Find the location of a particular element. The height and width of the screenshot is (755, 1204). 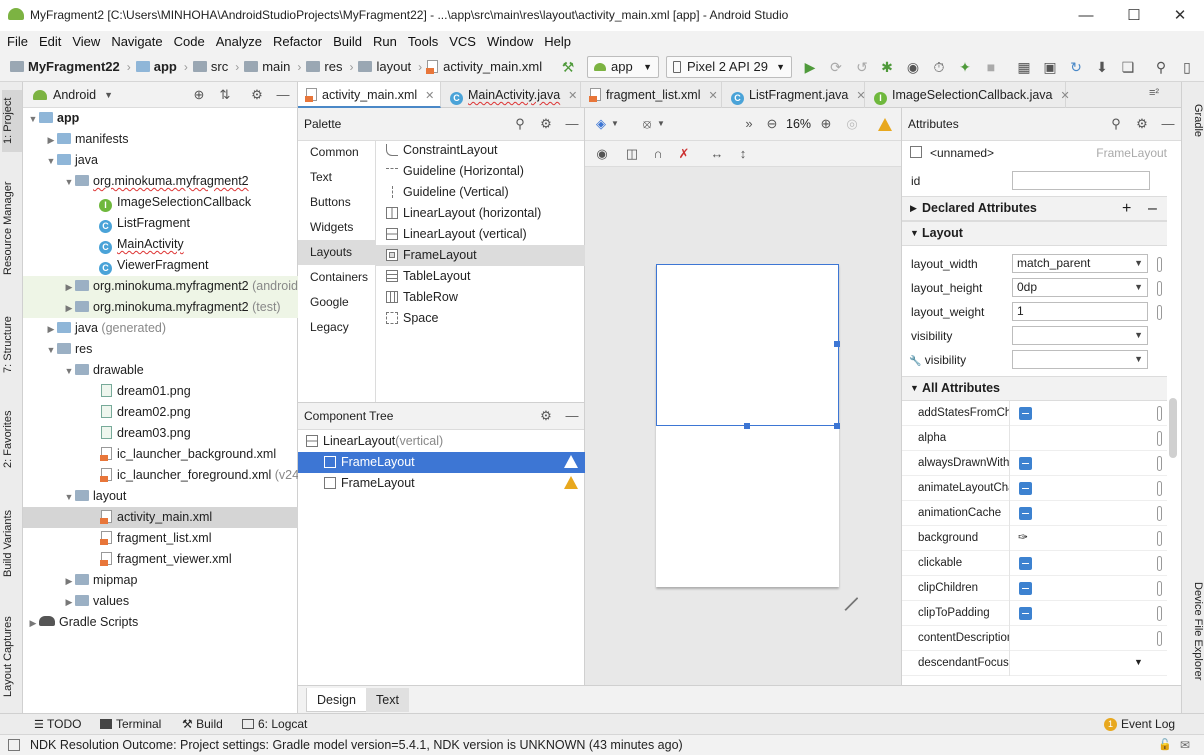

layout-header: ▼ Layout is located at coordinates (1034, 233).